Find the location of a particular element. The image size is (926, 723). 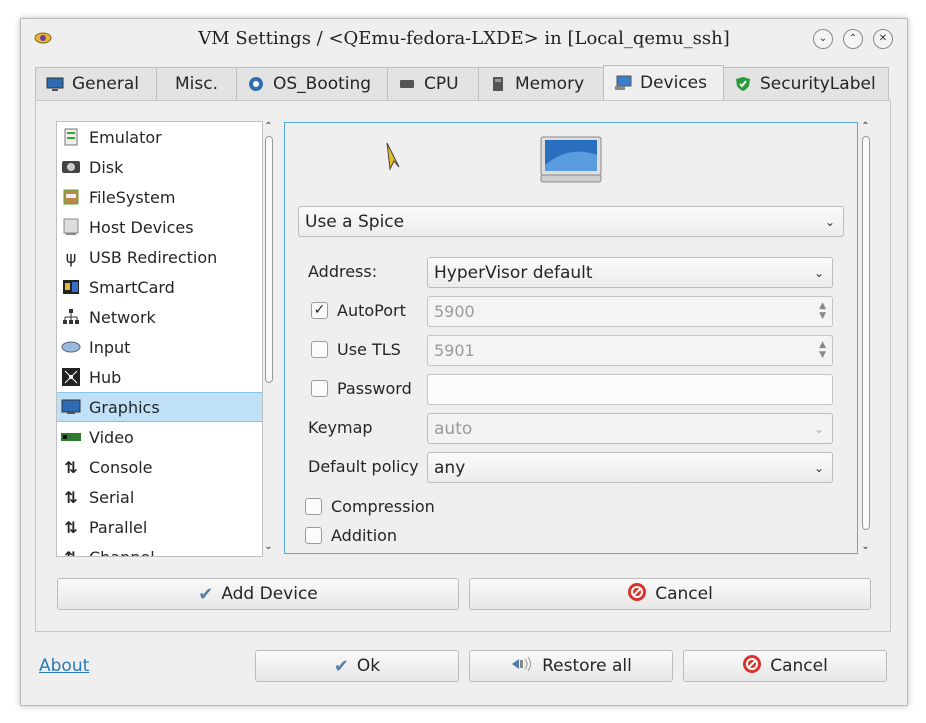

use-tls-label: Use TLS is located at coordinates (369, 349).